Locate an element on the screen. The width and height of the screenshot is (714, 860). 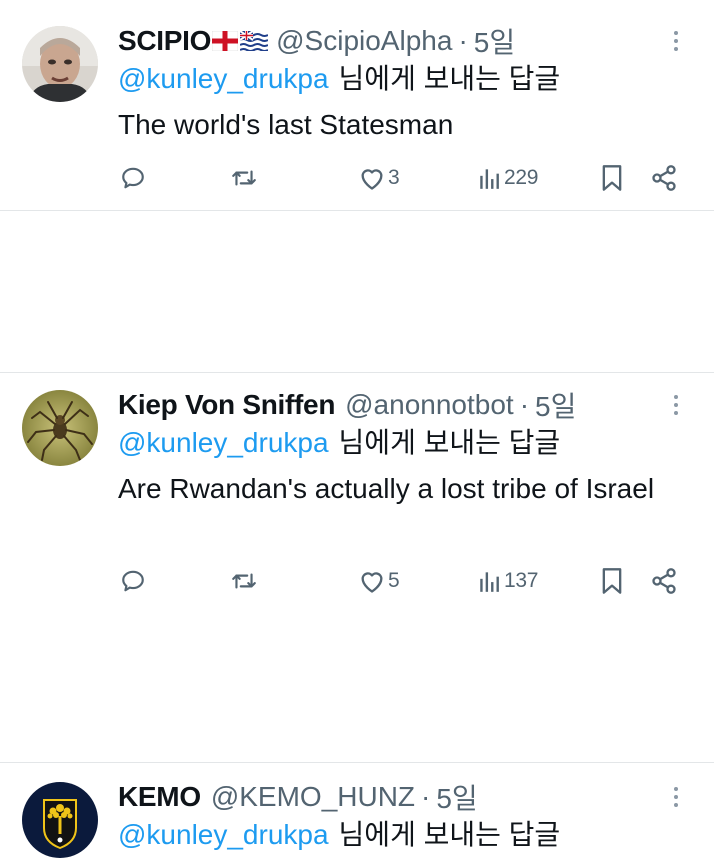
like-button: 3 is located at coordinates (379, 178).